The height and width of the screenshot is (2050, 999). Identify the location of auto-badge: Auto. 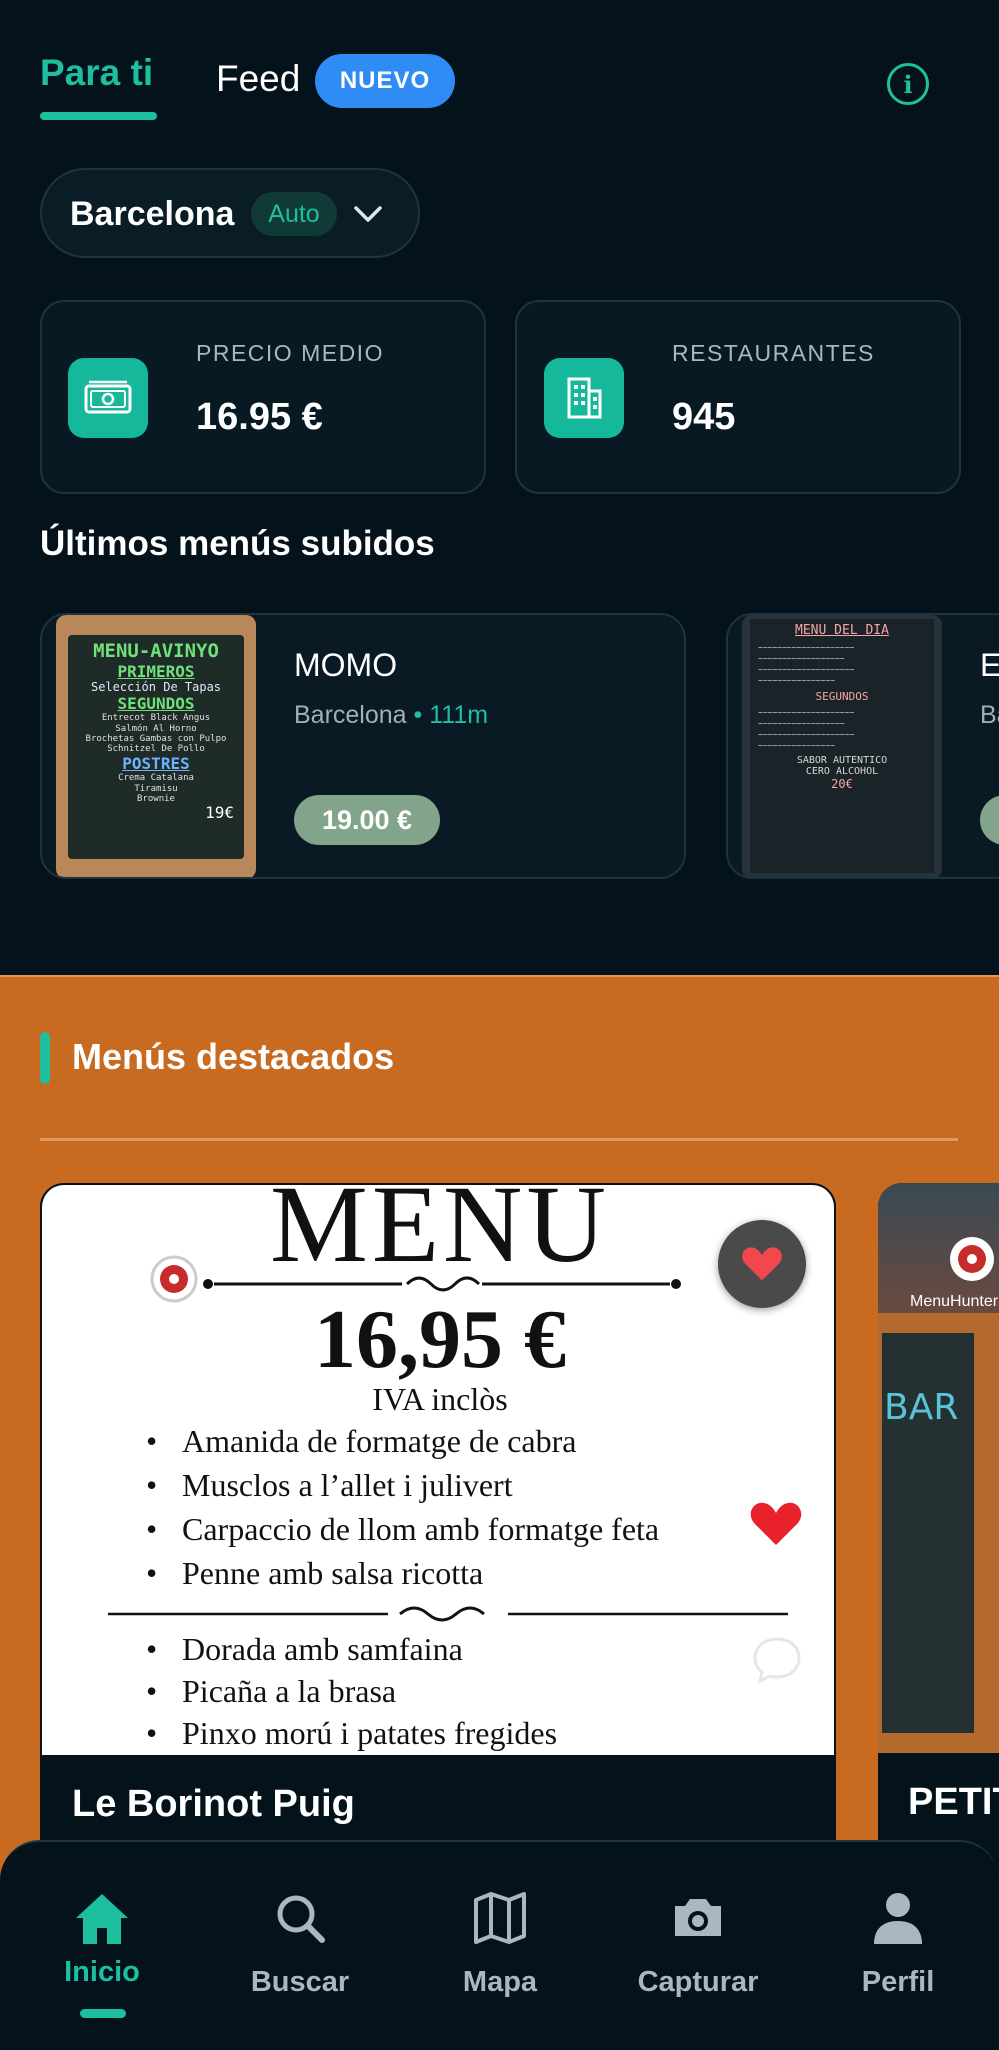
(294, 214).